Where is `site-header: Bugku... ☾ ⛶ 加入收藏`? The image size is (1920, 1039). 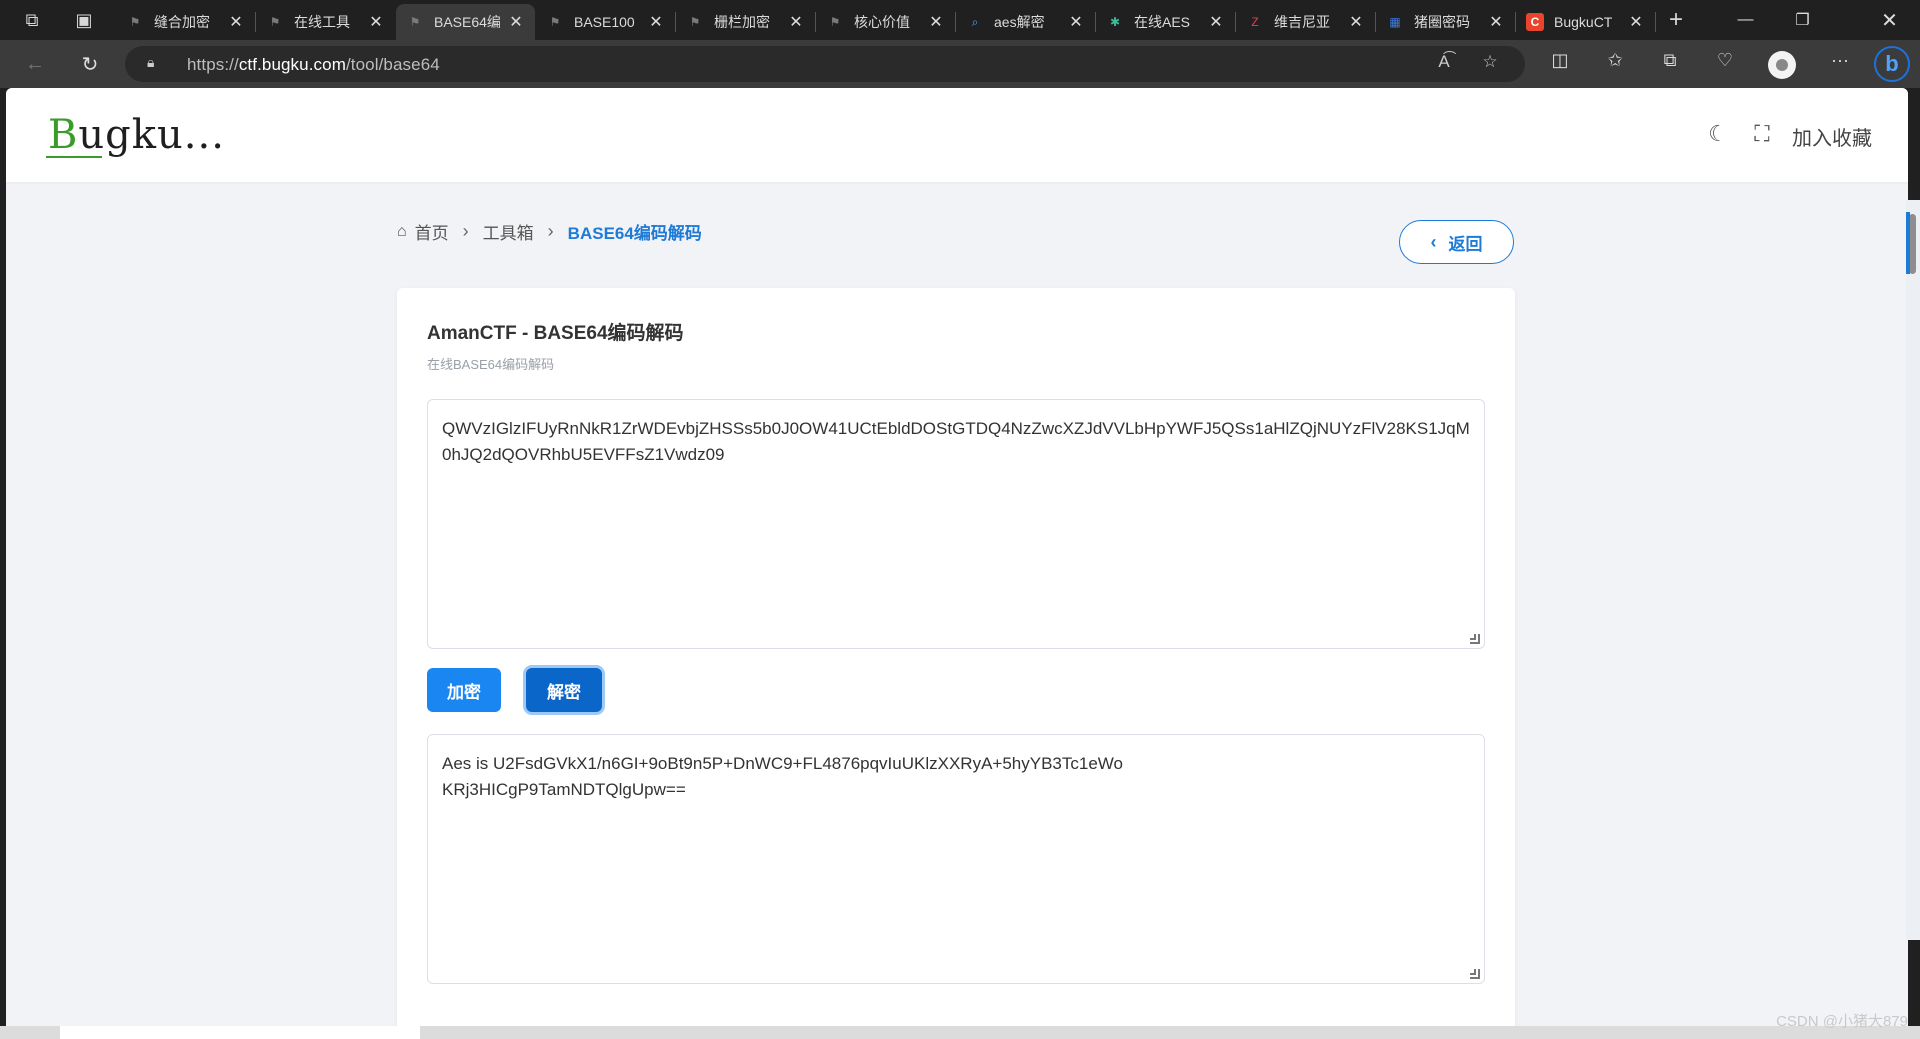 site-header: Bugku... ☾ ⛶ 加入收藏 is located at coordinates (957, 135).